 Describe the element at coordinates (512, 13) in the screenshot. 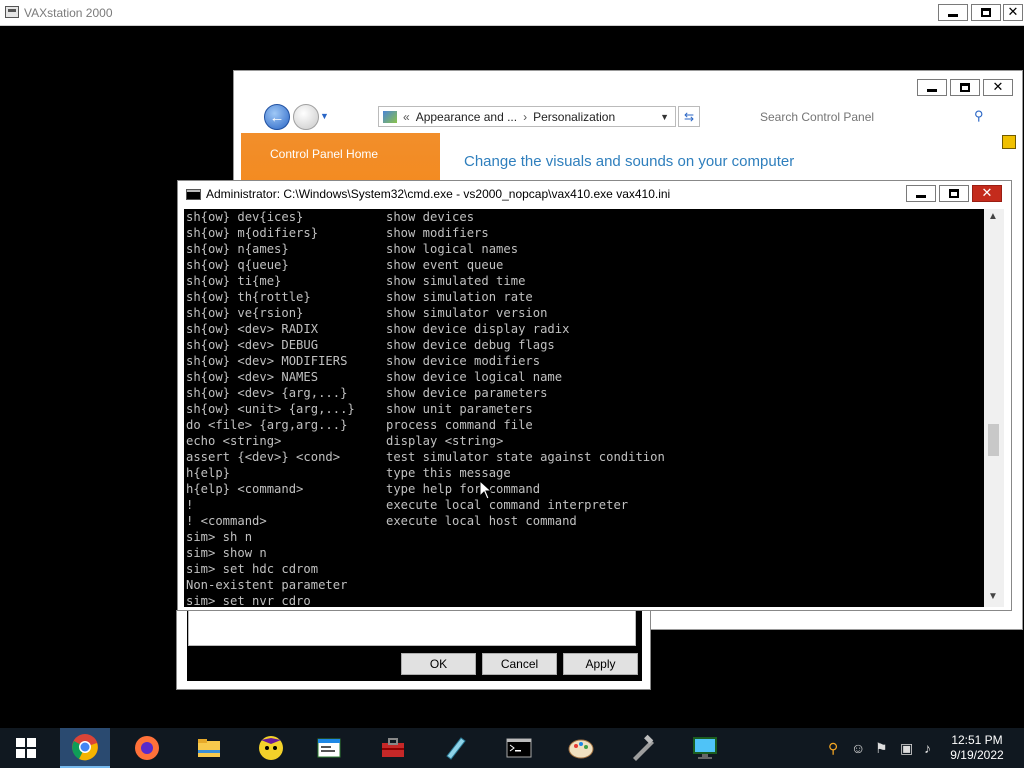

I see `vaxstation-title-bar: VAXstation 2000 ✕` at that location.